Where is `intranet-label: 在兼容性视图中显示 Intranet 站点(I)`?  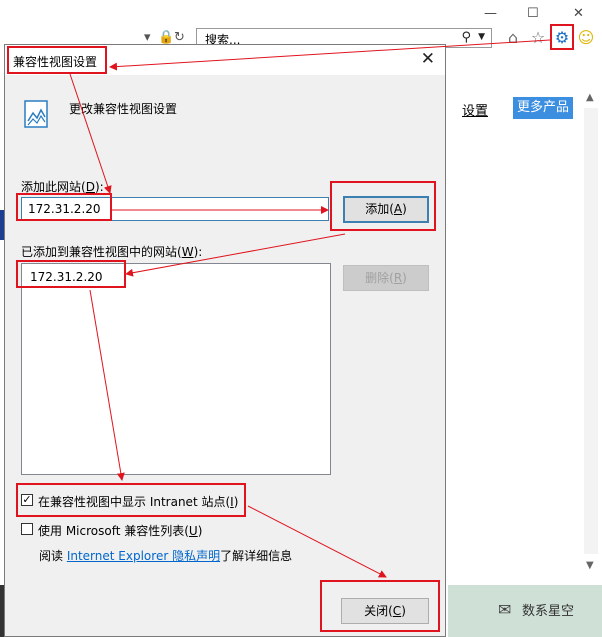 intranet-label: 在兼容性视图中显示 Intranet 站点(I) is located at coordinates (138, 501).